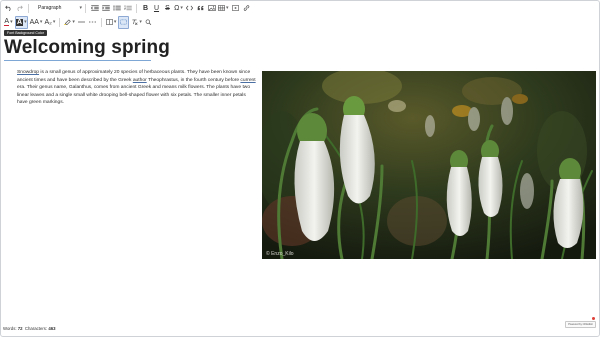 Image resolution: width=600 pixels, height=337 pixels. I want to click on align-icon, so click(109, 22).